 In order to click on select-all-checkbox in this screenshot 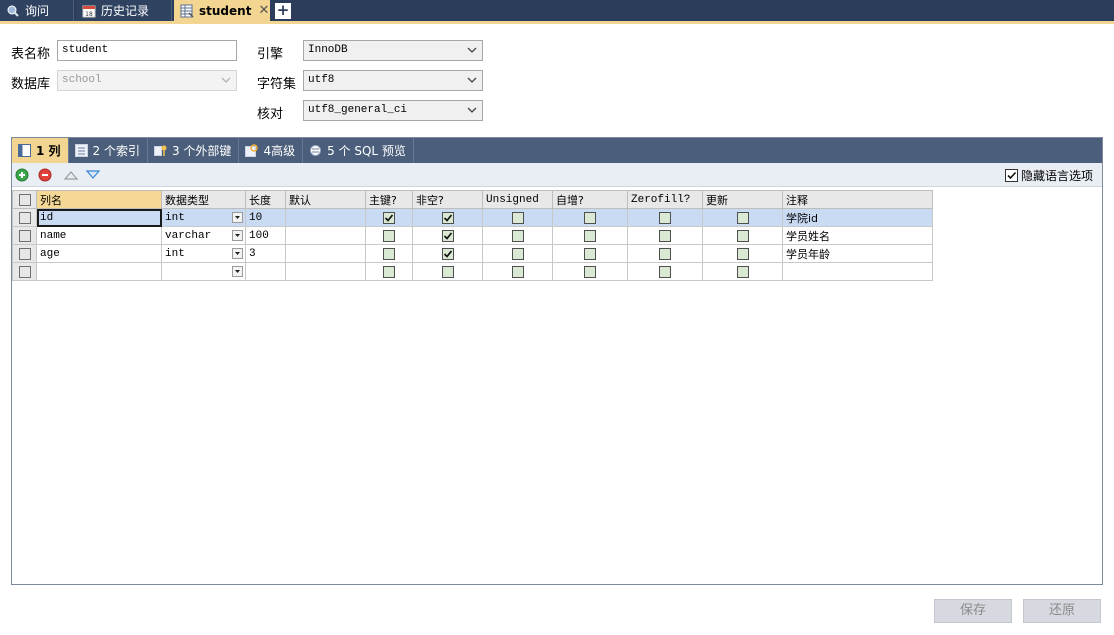, I will do `click(24, 200)`.